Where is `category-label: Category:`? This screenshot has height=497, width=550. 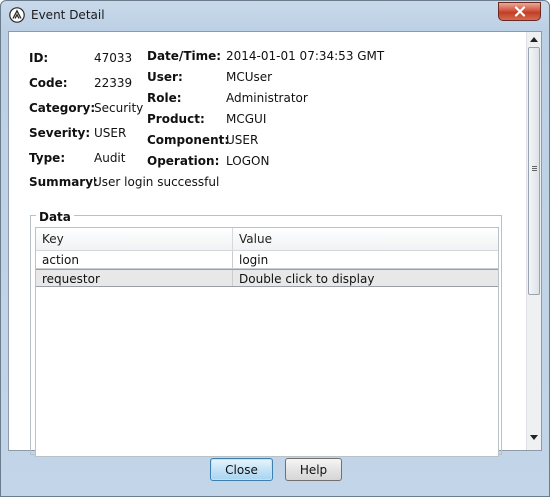 category-label: Category: is located at coordinates (62, 108).